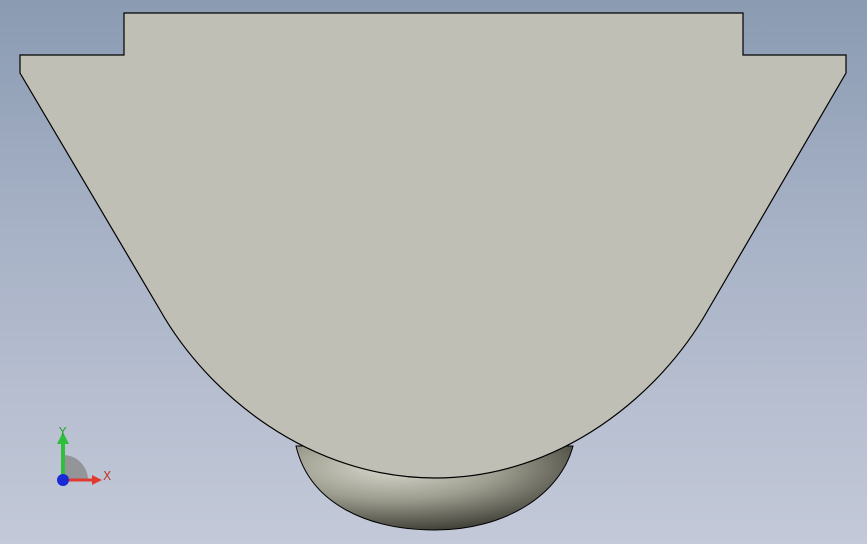 The width and height of the screenshot is (867, 544). Describe the element at coordinates (97, 480) in the screenshot. I see `x-axis-arrowhead` at that location.